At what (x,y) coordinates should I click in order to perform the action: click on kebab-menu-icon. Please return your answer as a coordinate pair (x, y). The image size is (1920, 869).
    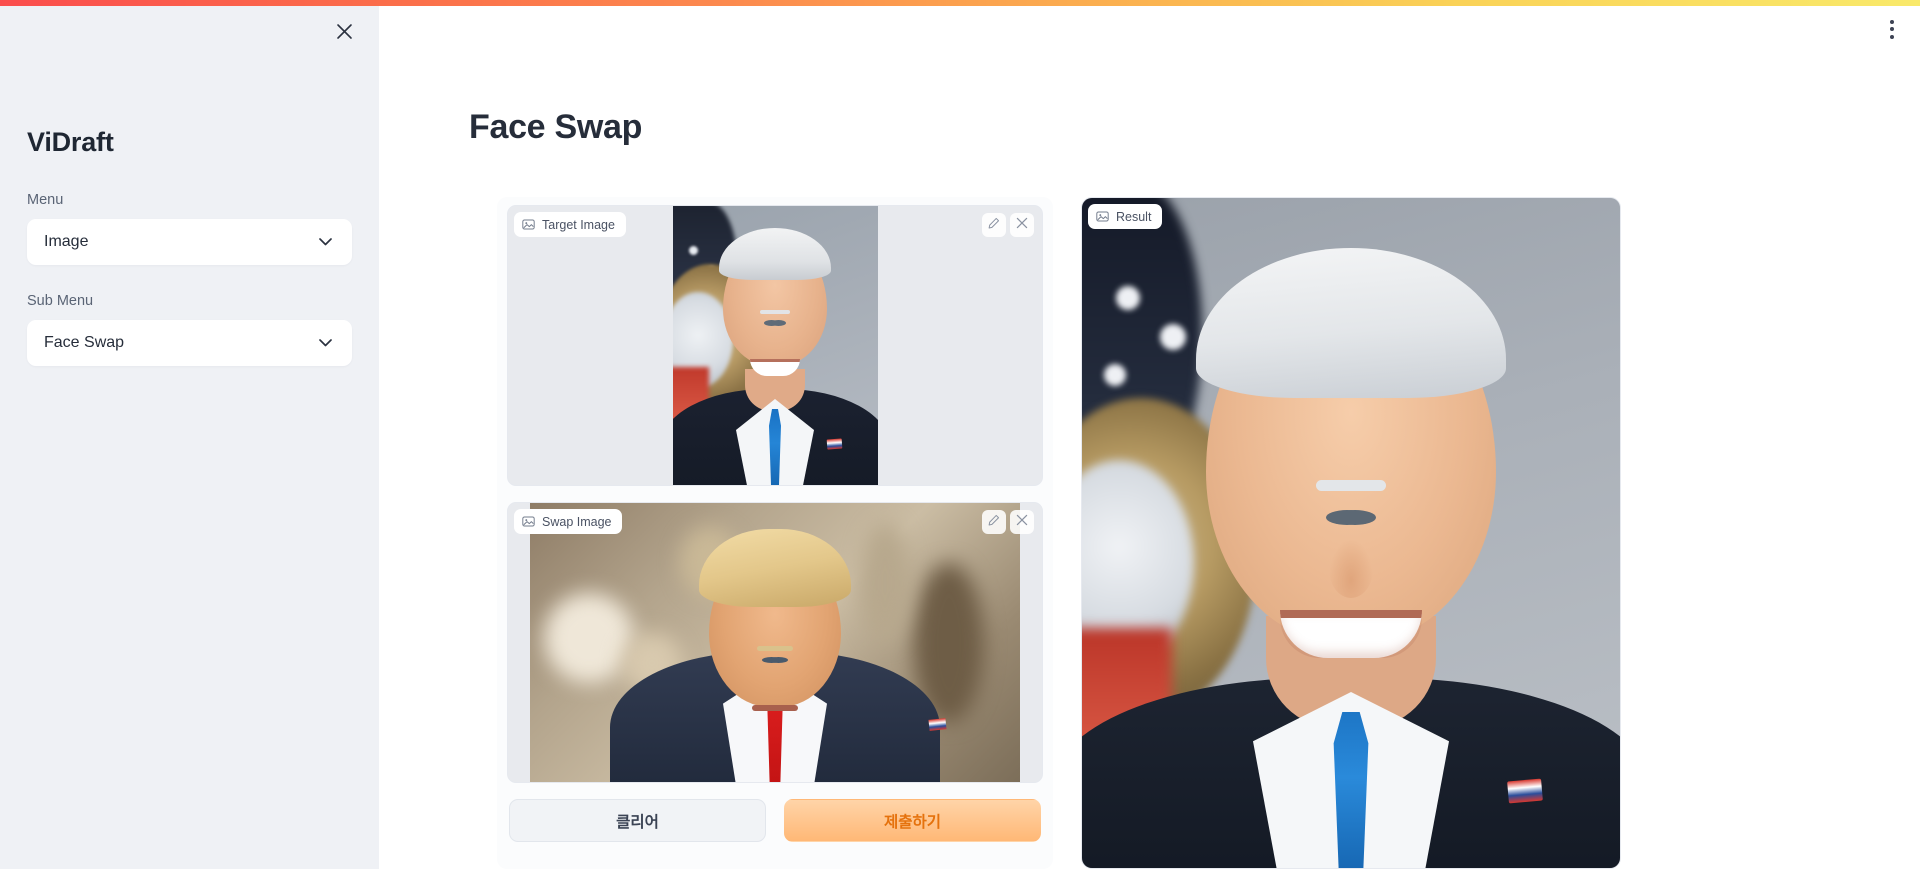
    Looking at the image, I should click on (1892, 29).